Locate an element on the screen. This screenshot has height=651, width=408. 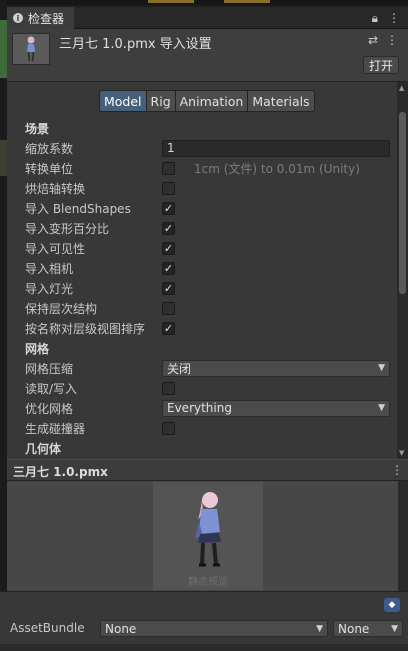
row-preserve-hierarchy: 保持层次结构 is located at coordinates (202, 308).